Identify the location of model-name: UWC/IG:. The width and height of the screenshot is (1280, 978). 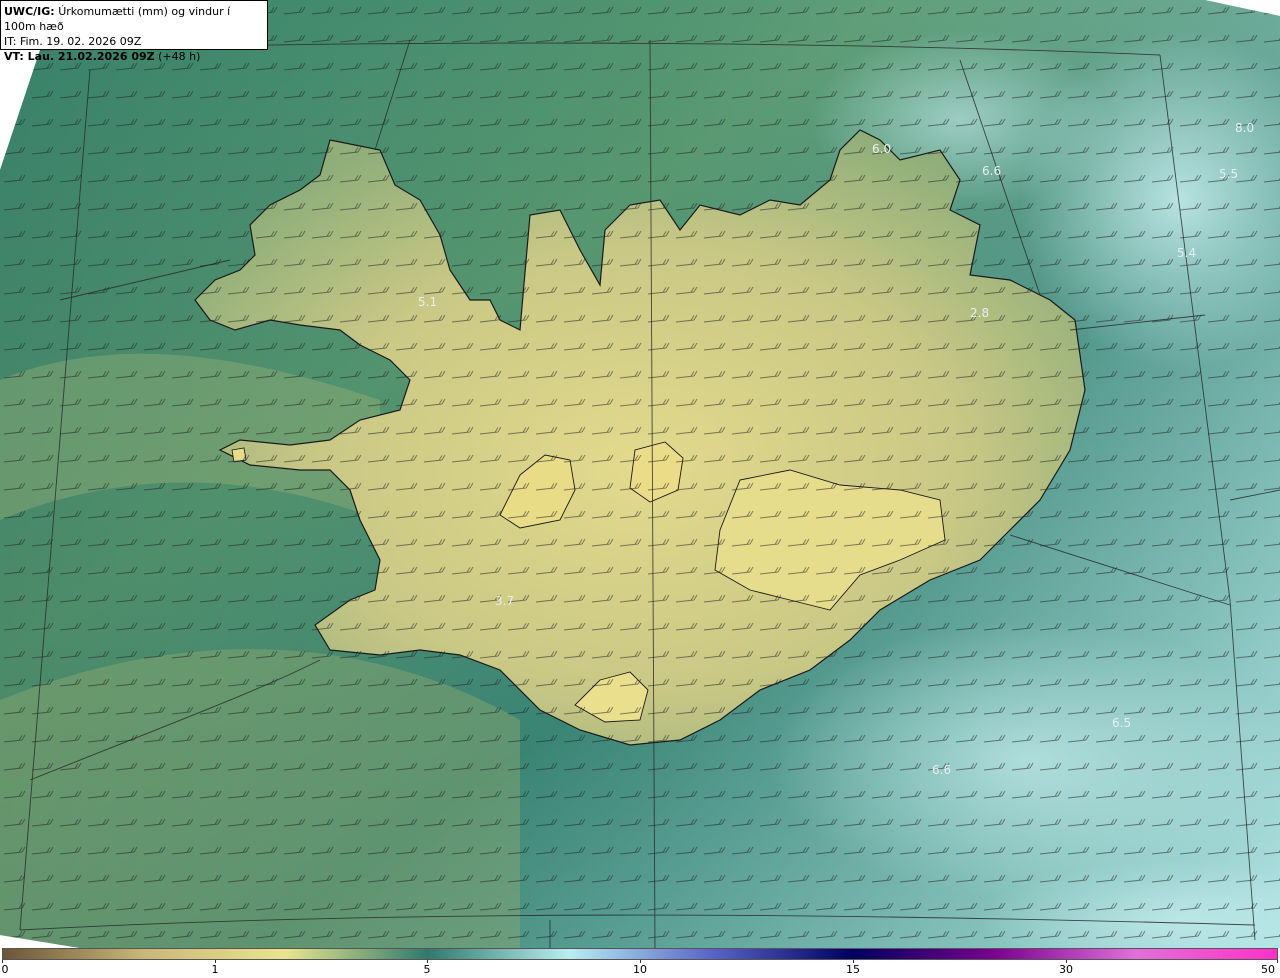
(29, 11).